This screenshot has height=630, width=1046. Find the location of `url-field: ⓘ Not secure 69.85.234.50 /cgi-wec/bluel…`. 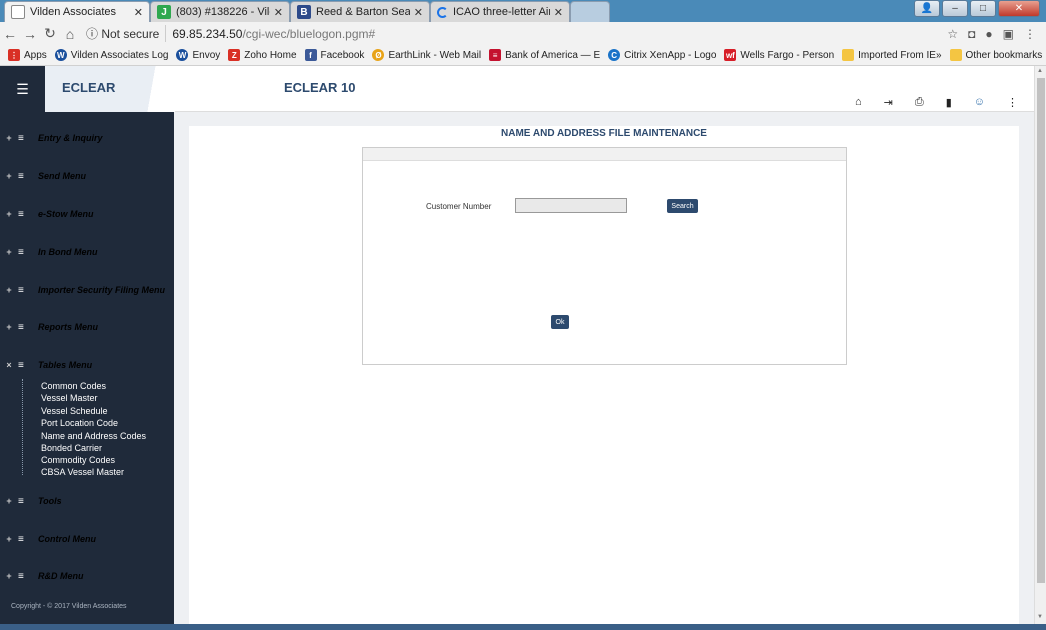

url-field: ⓘ Not secure 69.85.234.50 /cgi-wec/bluel… is located at coordinates (516, 34).